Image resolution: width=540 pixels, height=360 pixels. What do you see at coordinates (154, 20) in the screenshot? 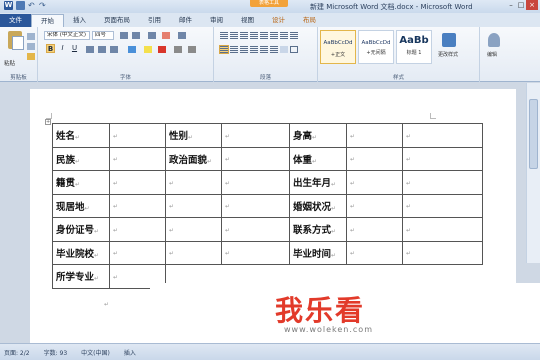
I see `tab-references: 引用` at bounding box center [154, 20].